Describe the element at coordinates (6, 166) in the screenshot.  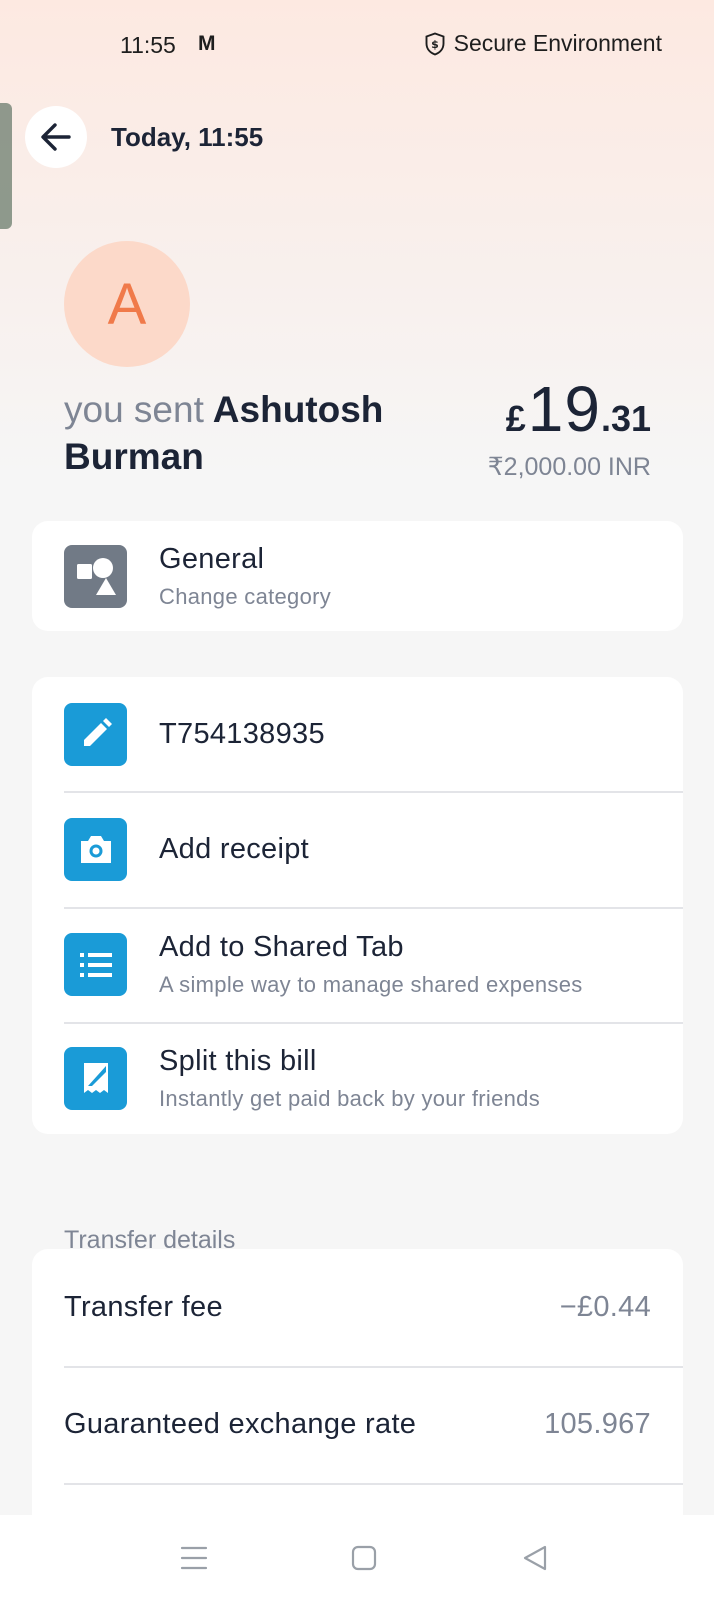
I see `edge-panel-handle` at that location.